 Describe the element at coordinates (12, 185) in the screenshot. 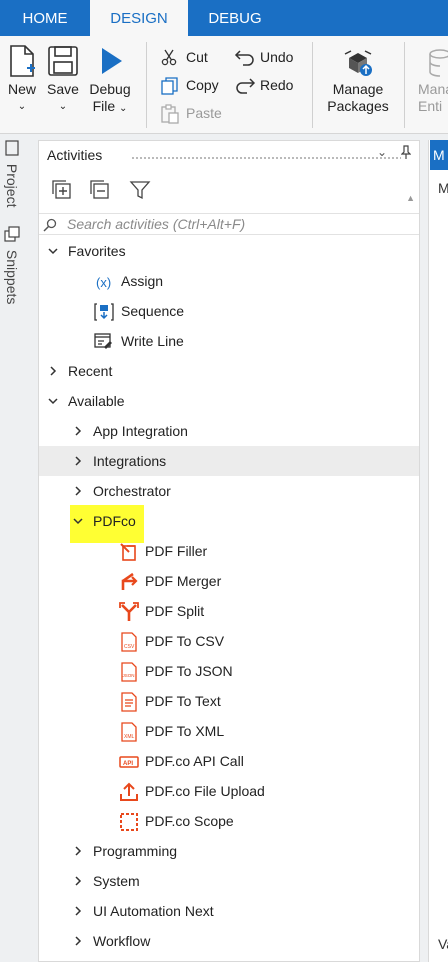

I see `project-label: Project` at that location.